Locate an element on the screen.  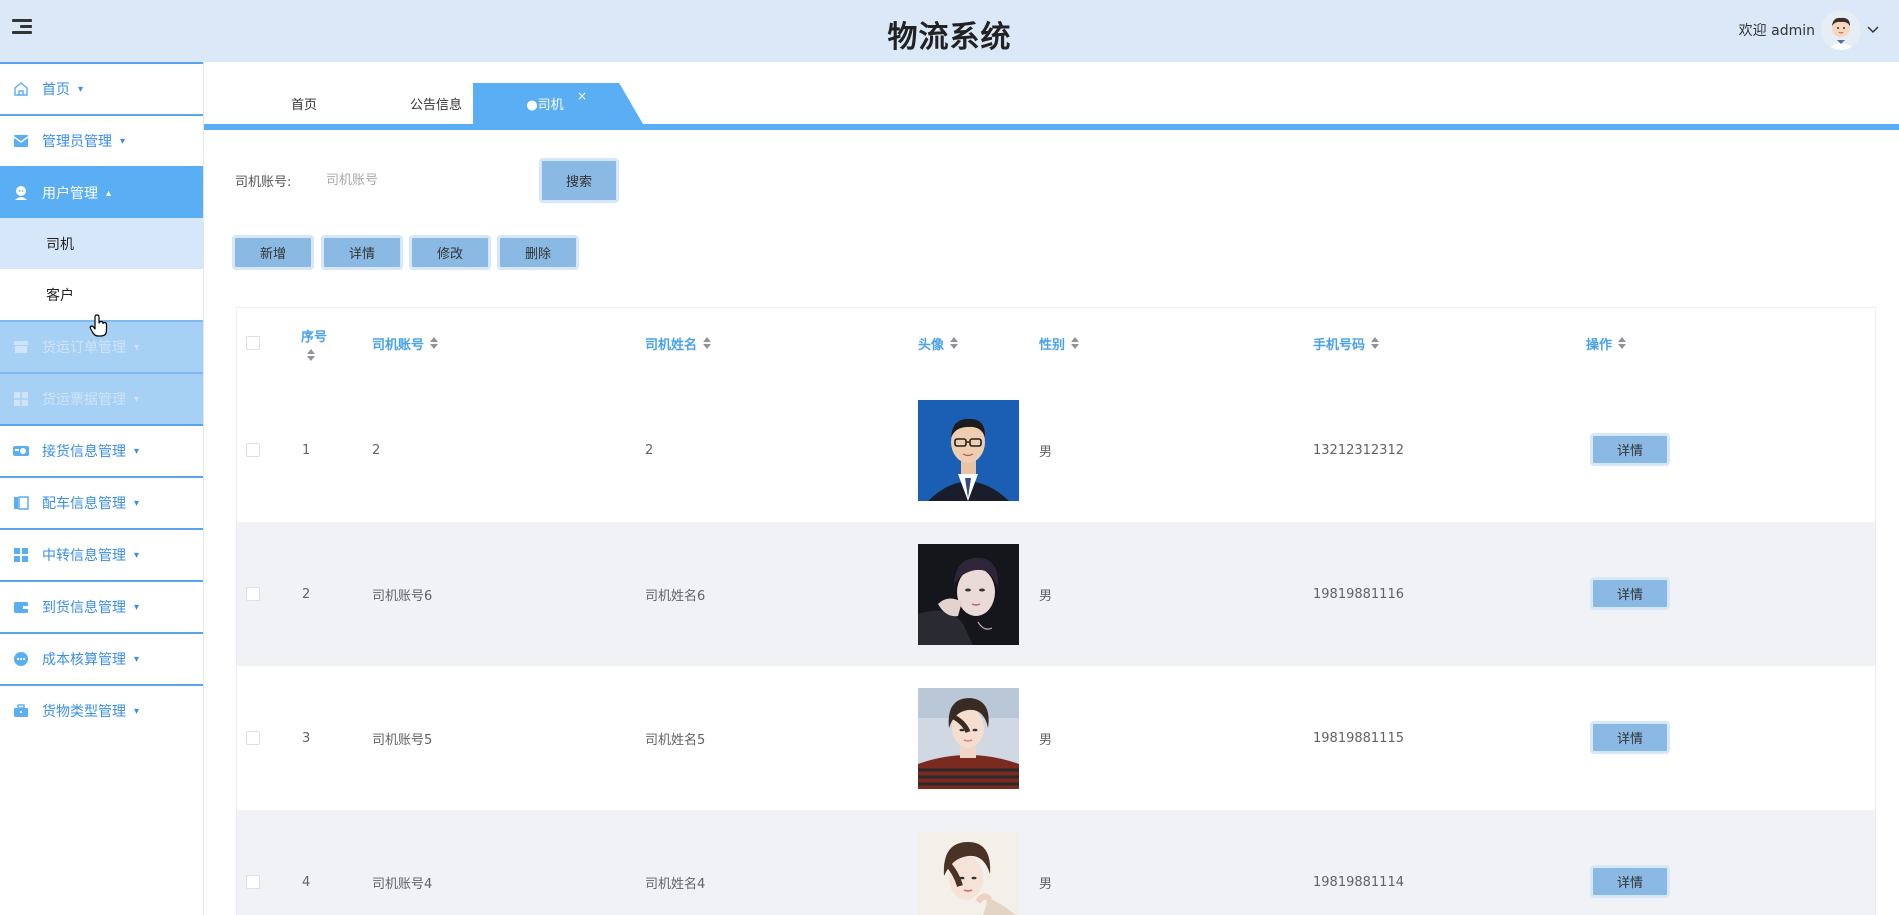
hamburger-menu-icon is located at coordinates (22, 28).